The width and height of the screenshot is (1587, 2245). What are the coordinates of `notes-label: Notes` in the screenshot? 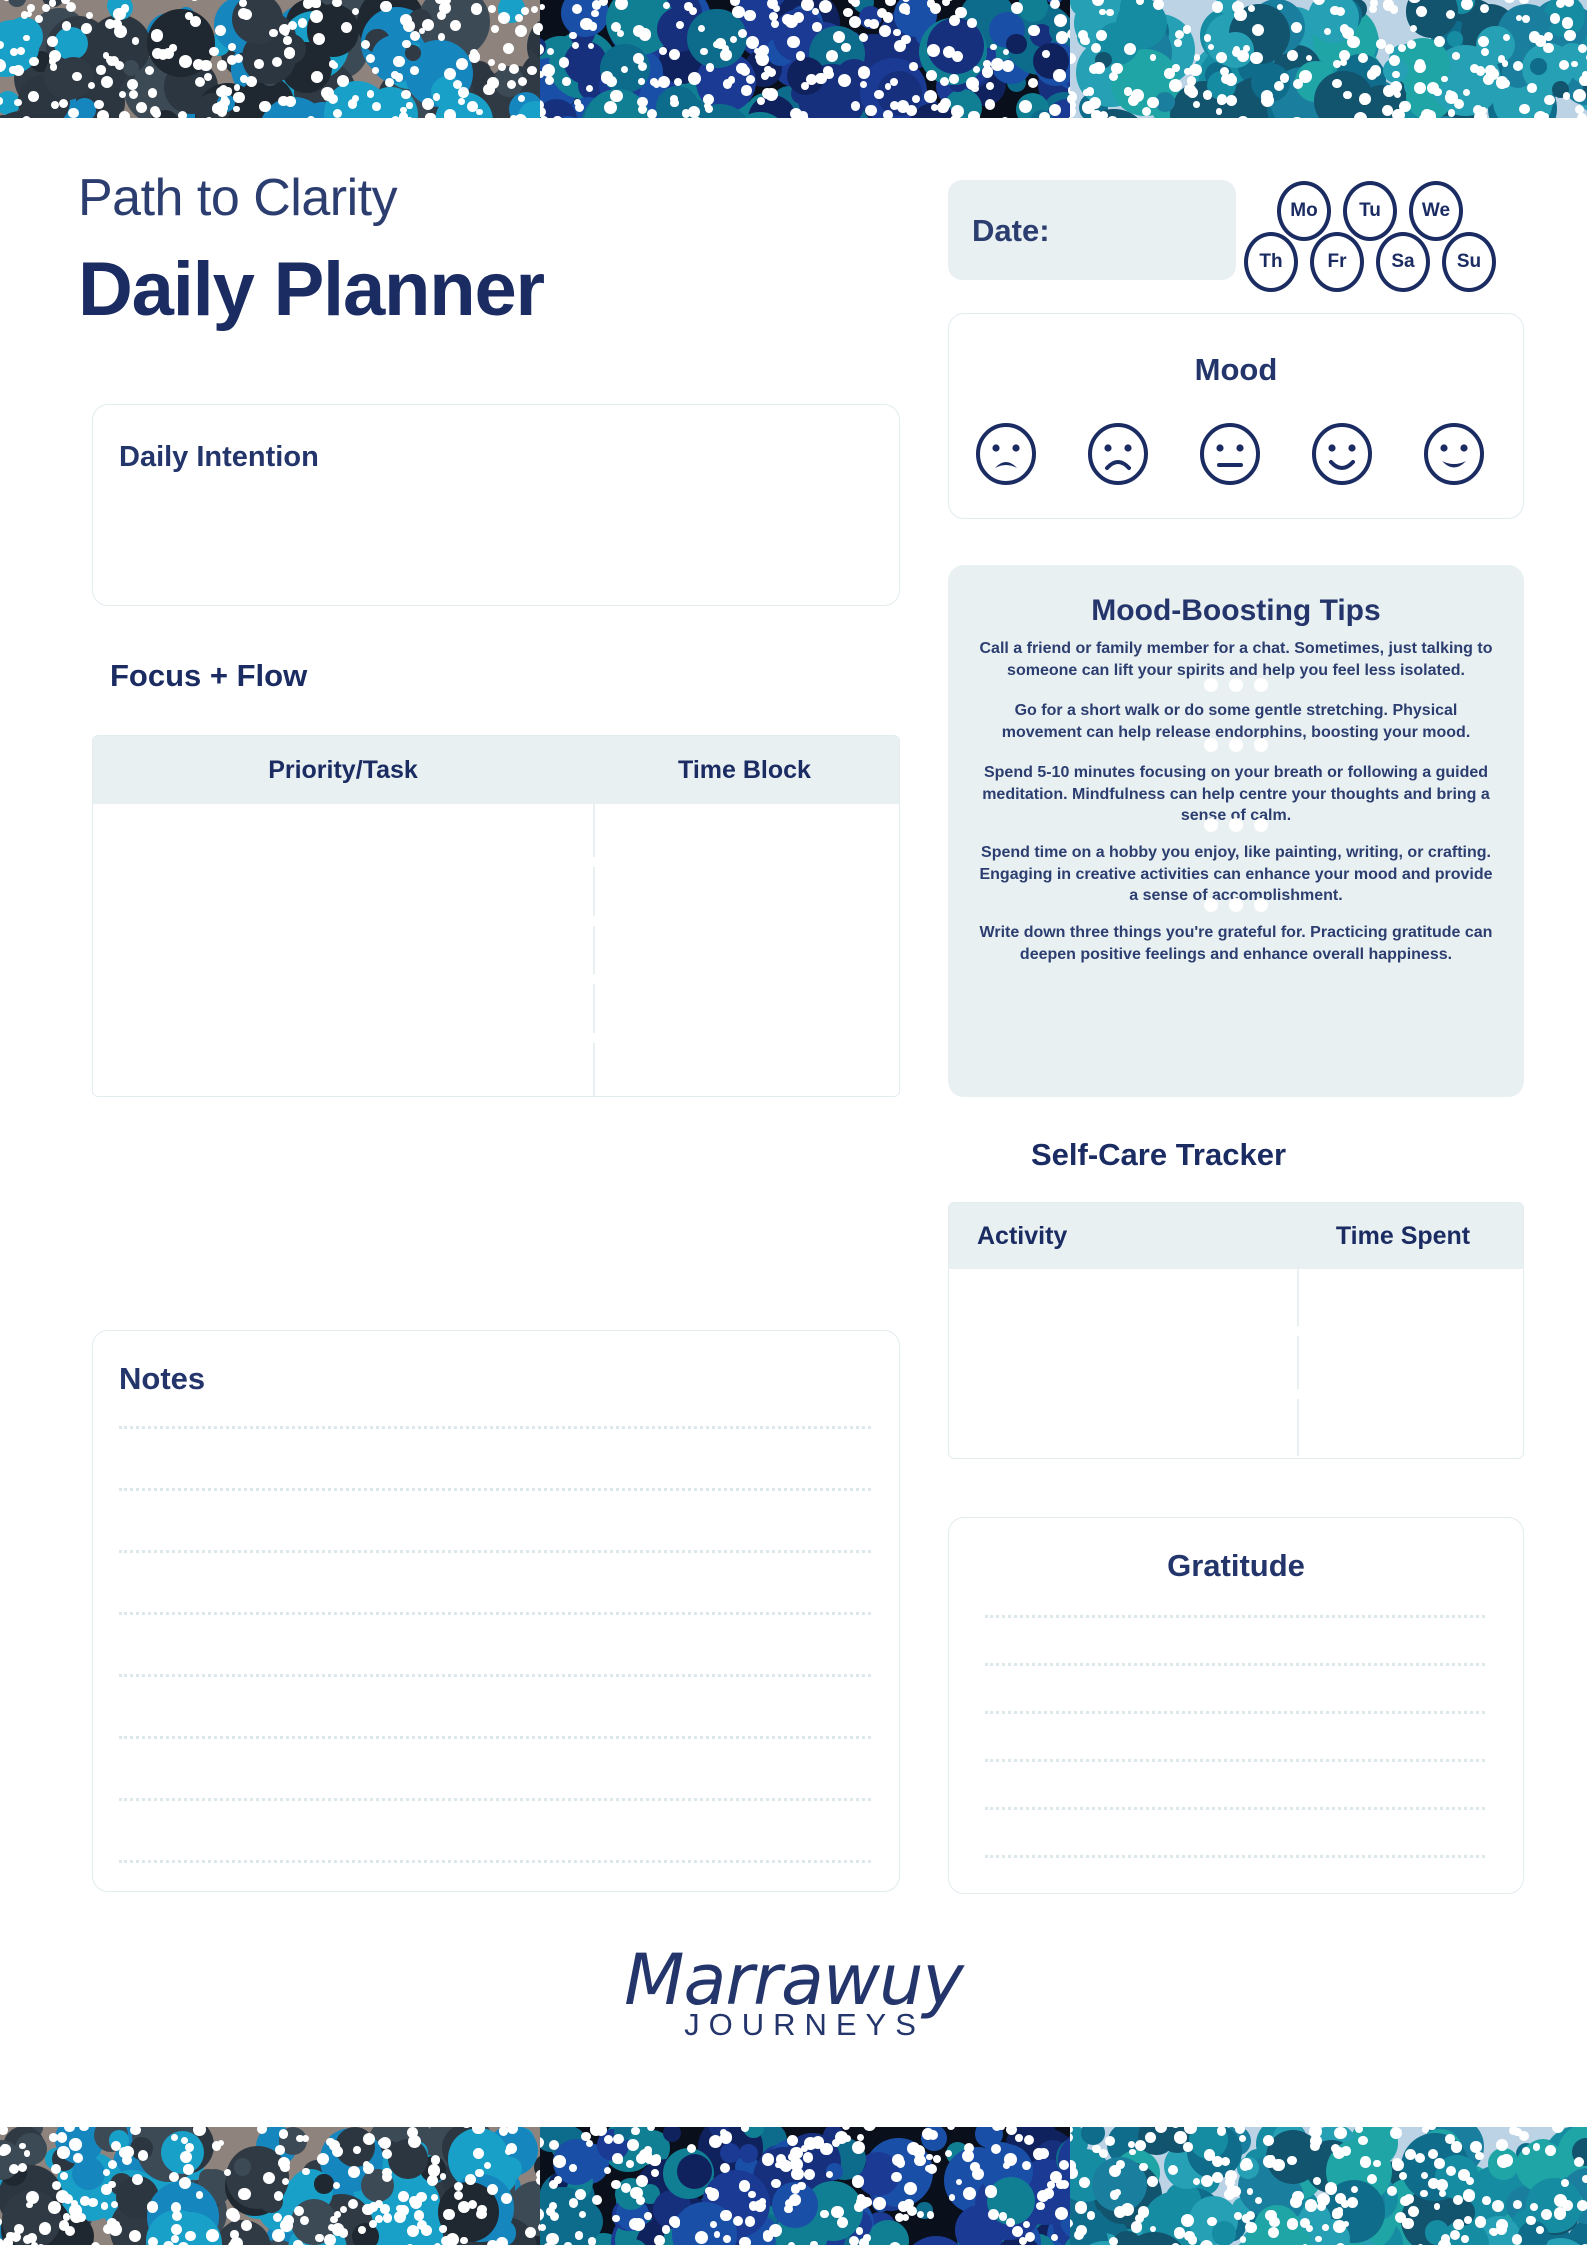 It's located at (162, 1378).